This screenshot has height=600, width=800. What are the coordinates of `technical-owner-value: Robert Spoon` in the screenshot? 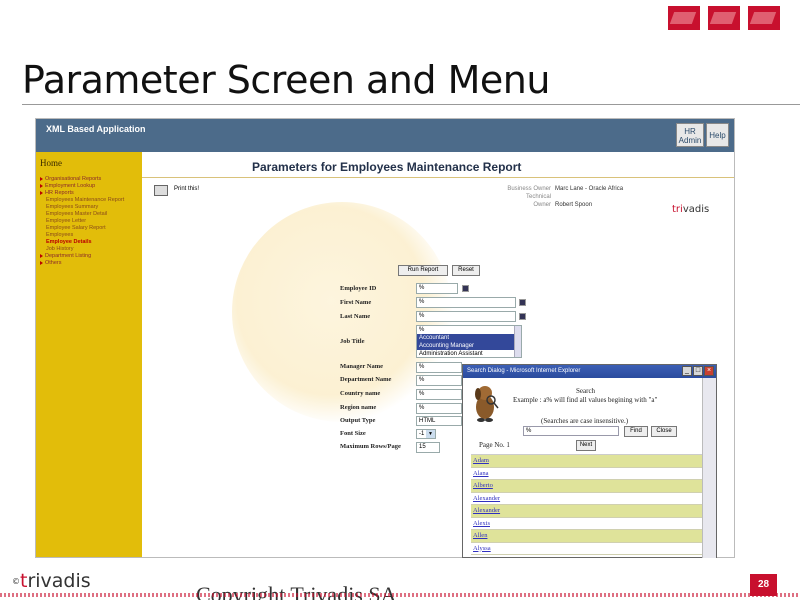 It's located at (574, 205).